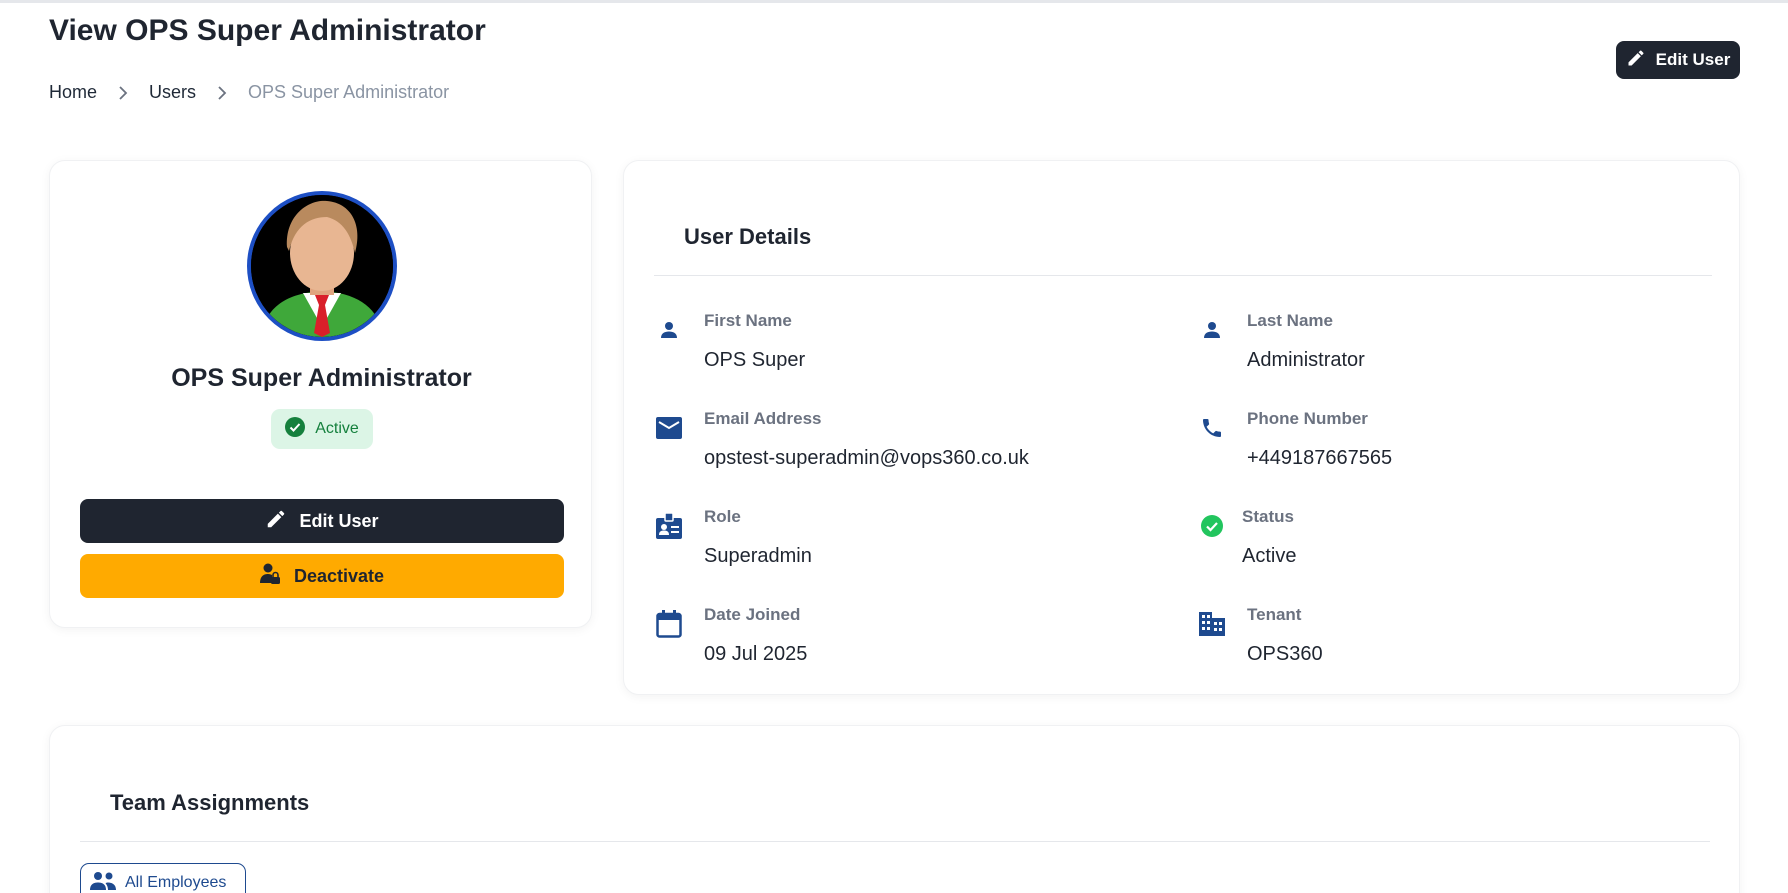 The width and height of the screenshot is (1788, 893). What do you see at coordinates (1447, 449) in the screenshot?
I see `field-phone: Phone Number +449187667565` at bounding box center [1447, 449].